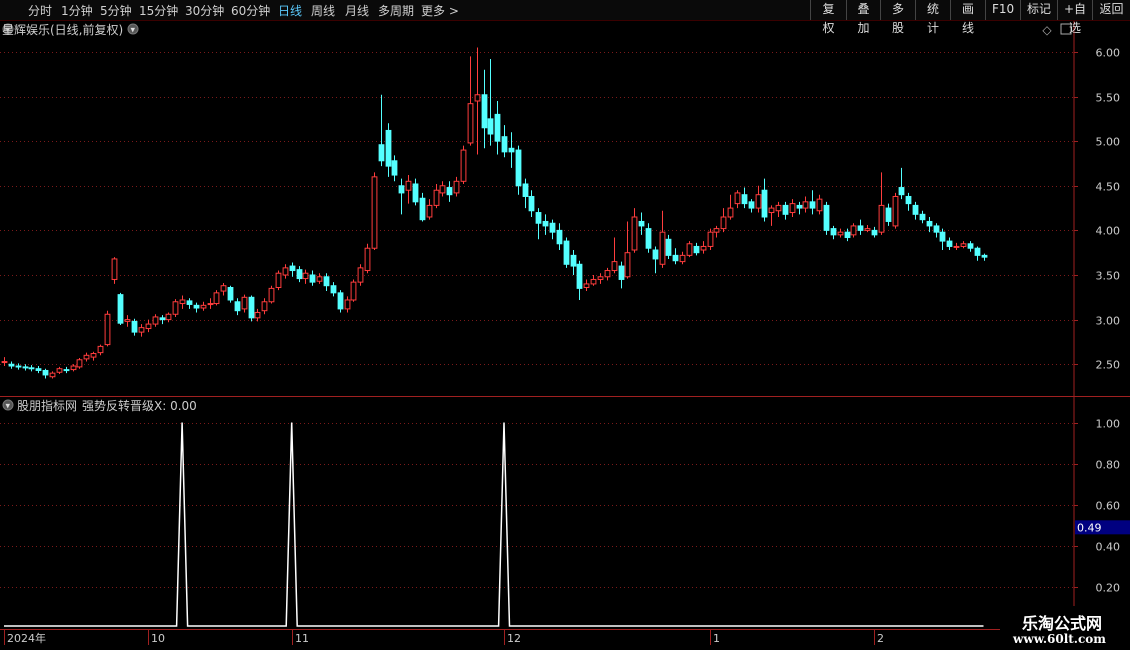 The height and width of the screenshot is (650, 1130). What do you see at coordinates (116, 10) in the screenshot?
I see `period-tab-2: 5分钟` at bounding box center [116, 10].